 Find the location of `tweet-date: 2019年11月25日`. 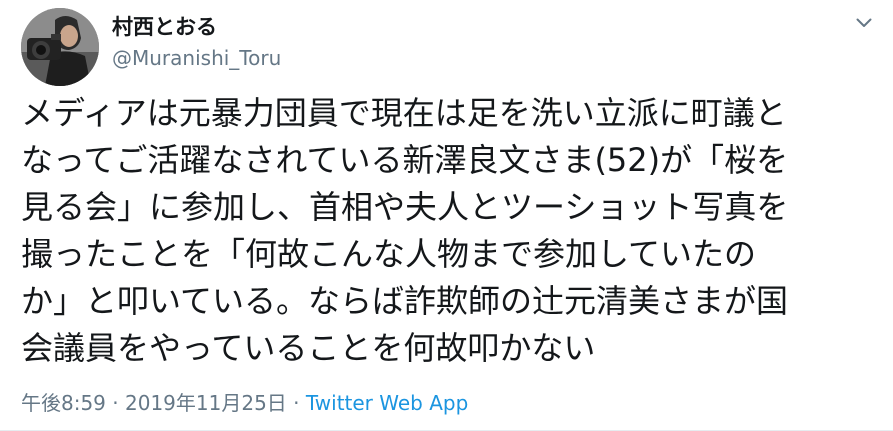

tweet-date: 2019年11月25日 is located at coordinates (206, 403).